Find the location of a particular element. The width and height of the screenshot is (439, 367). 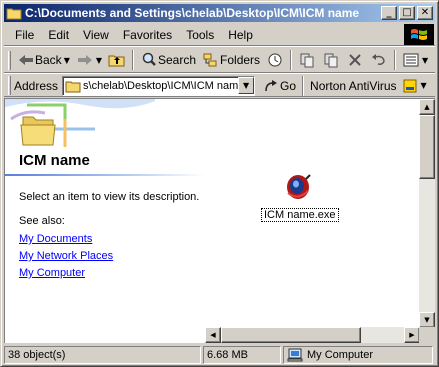

go-button: Go is located at coordinates (279, 86).